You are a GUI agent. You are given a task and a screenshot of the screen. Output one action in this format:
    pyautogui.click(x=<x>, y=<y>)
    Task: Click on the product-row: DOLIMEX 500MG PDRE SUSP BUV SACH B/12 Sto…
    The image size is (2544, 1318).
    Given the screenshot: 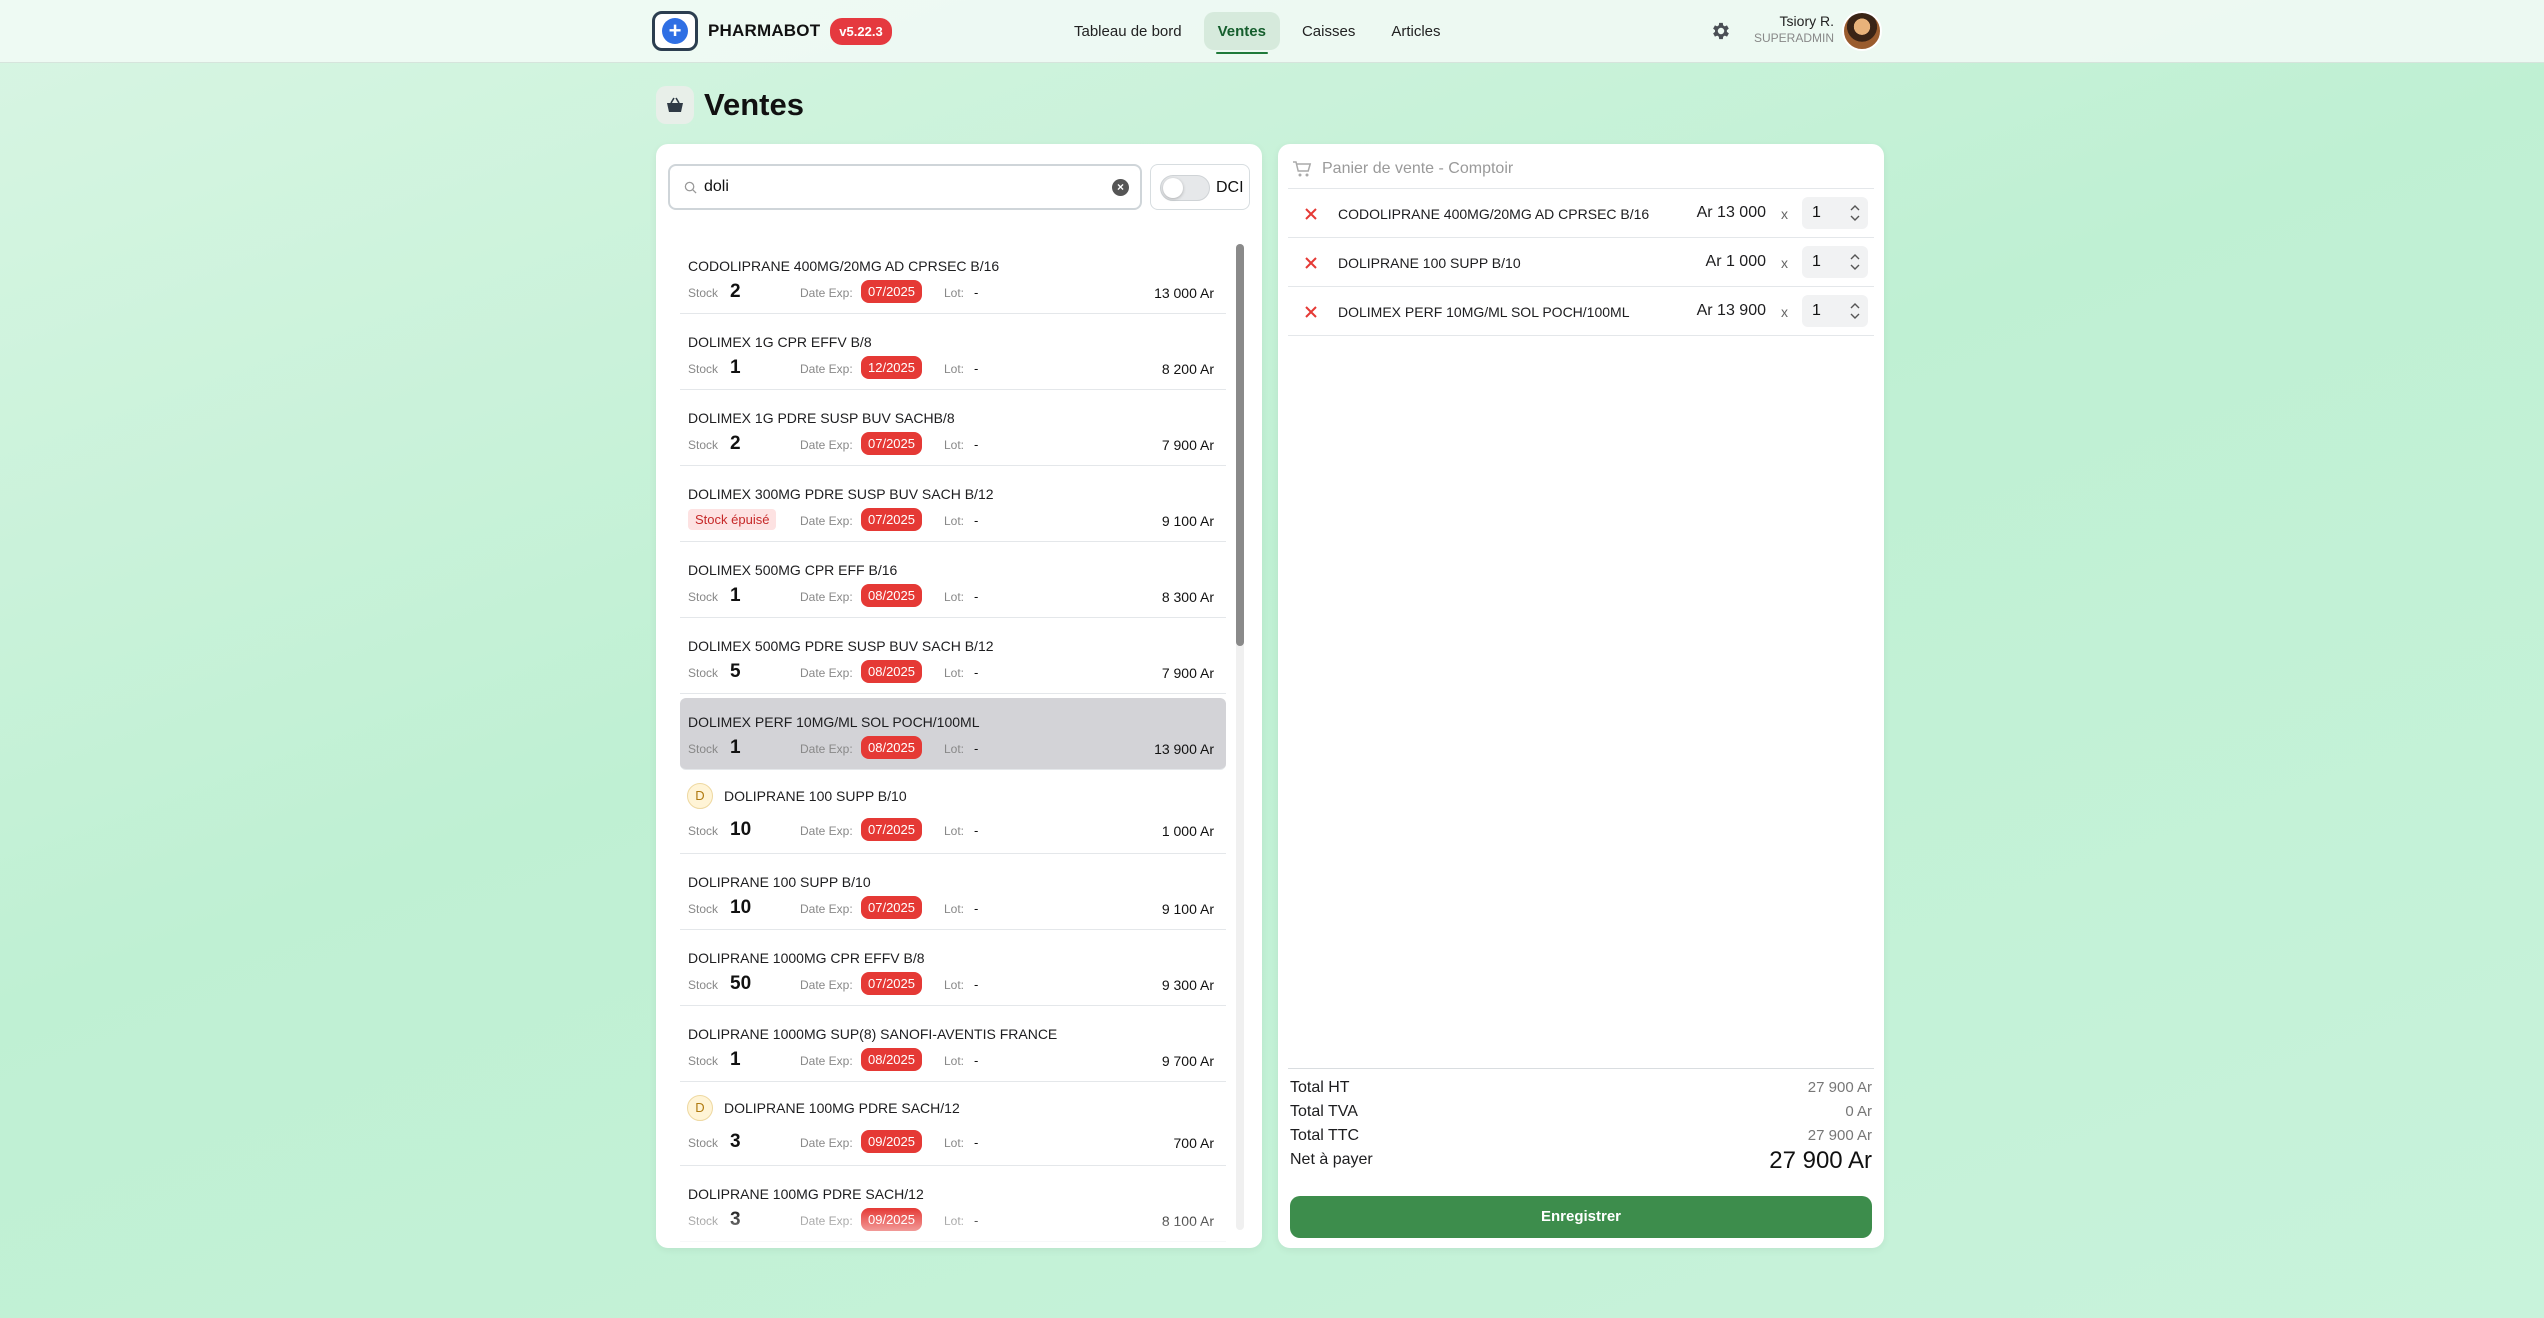 What is the action you would take?
    pyautogui.click(x=953, y=658)
    